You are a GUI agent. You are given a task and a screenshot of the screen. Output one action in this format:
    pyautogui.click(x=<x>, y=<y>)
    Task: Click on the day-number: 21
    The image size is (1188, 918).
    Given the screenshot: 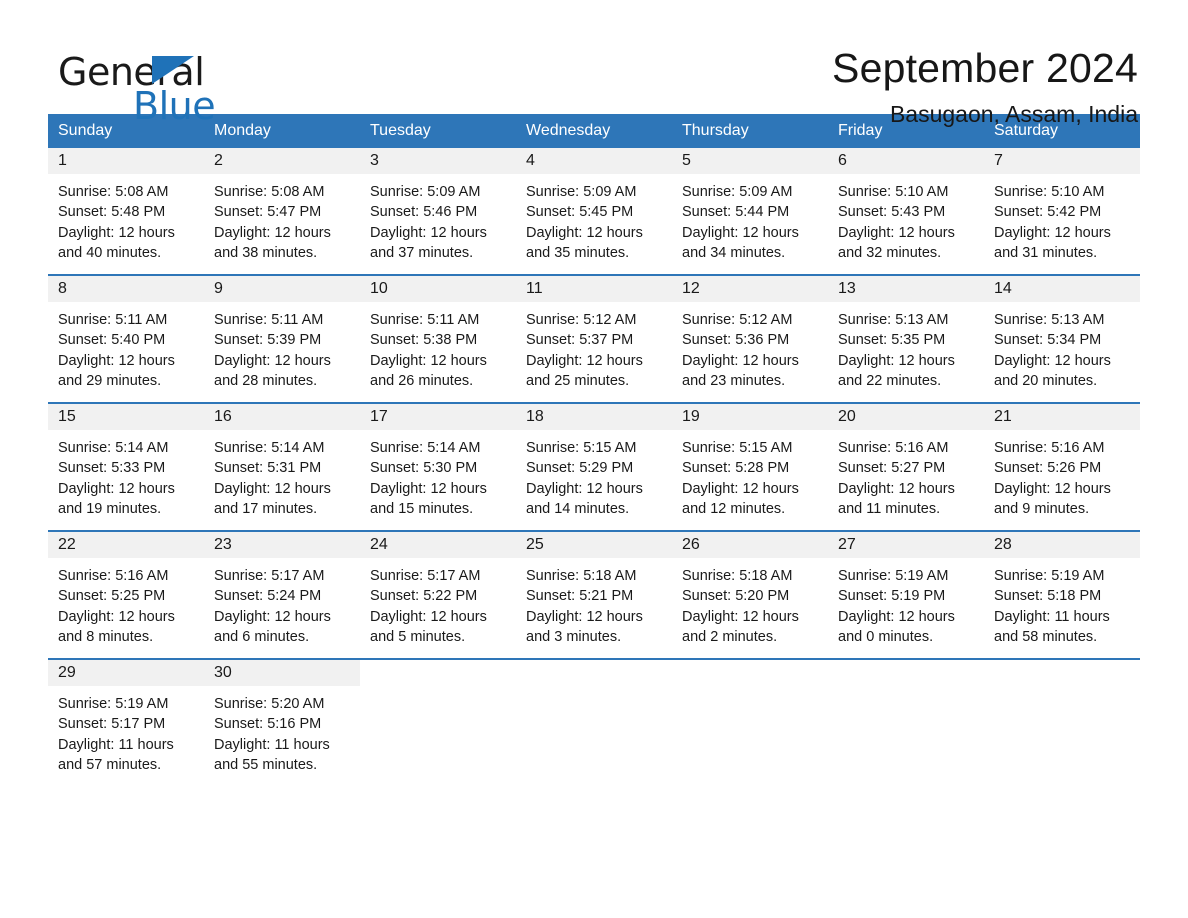 What is the action you would take?
    pyautogui.click(x=1062, y=417)
    